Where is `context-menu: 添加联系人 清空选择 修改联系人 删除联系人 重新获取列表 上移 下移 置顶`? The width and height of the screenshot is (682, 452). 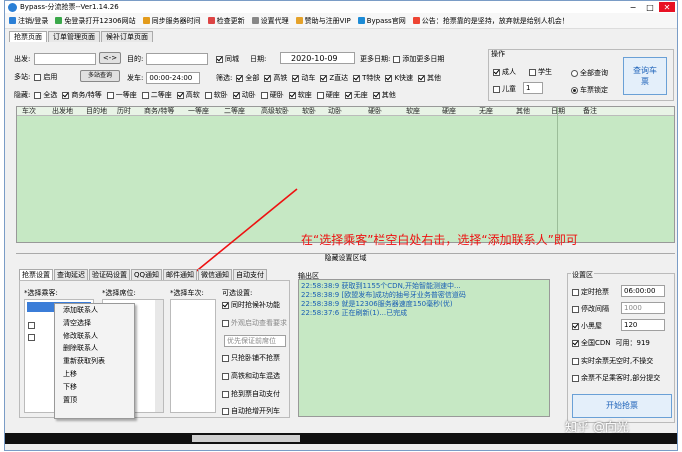
context-menu: 添加联系人 清空选择 修改联系人 删除联系人 重新获取列表 上移 下移 置顶 is located at coordinates (94, 361).